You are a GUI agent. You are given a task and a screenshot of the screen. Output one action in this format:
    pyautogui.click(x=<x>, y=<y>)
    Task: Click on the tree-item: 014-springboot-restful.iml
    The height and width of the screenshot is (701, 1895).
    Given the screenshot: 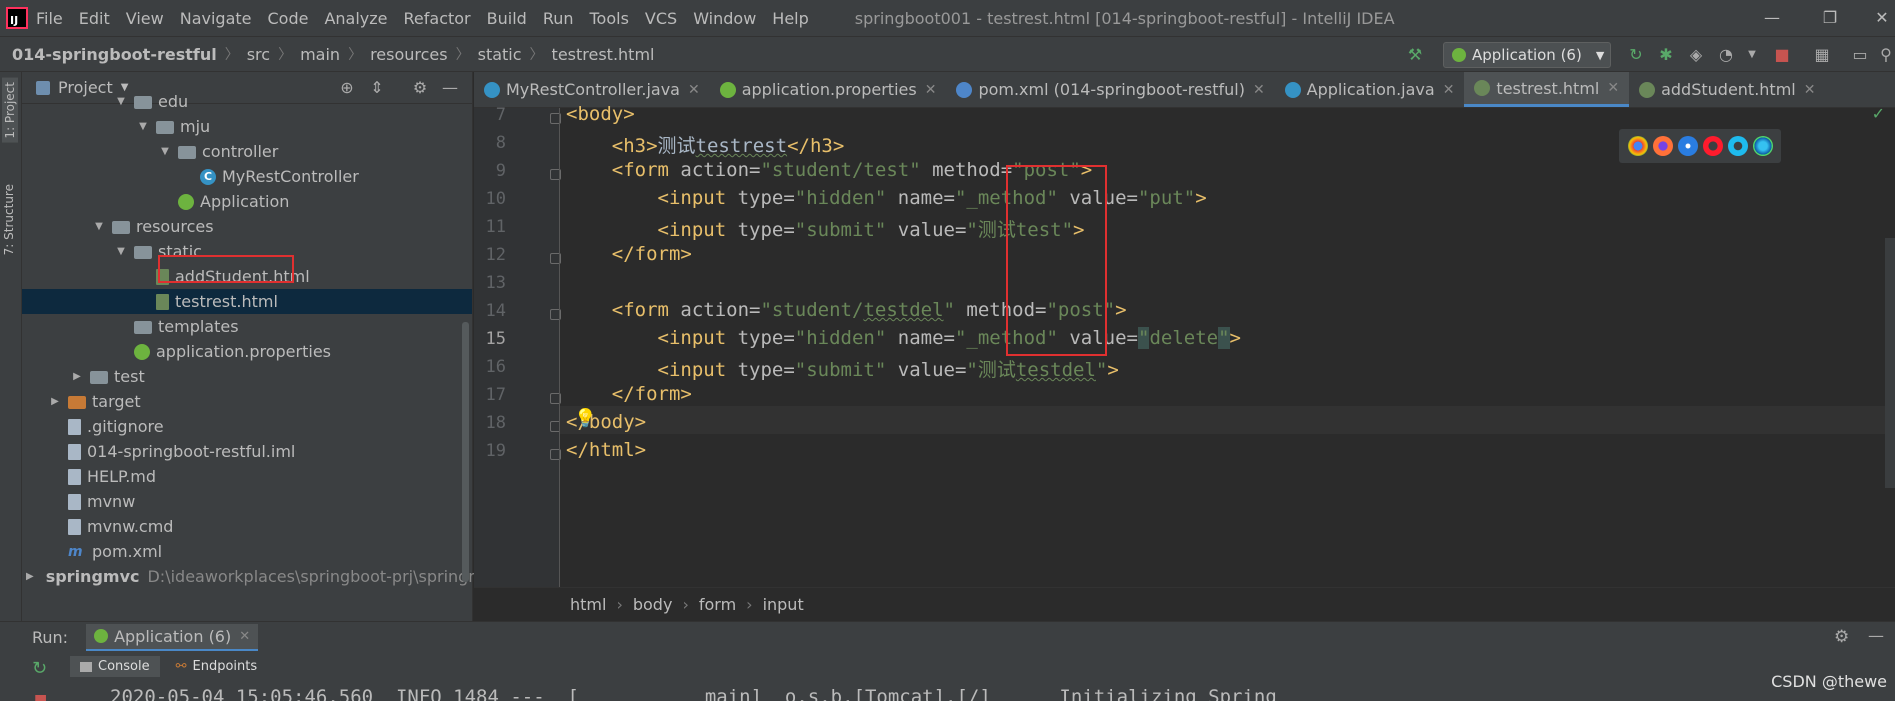 What is the action you would take?
    pyautogui.click(x=247, y=451)
    